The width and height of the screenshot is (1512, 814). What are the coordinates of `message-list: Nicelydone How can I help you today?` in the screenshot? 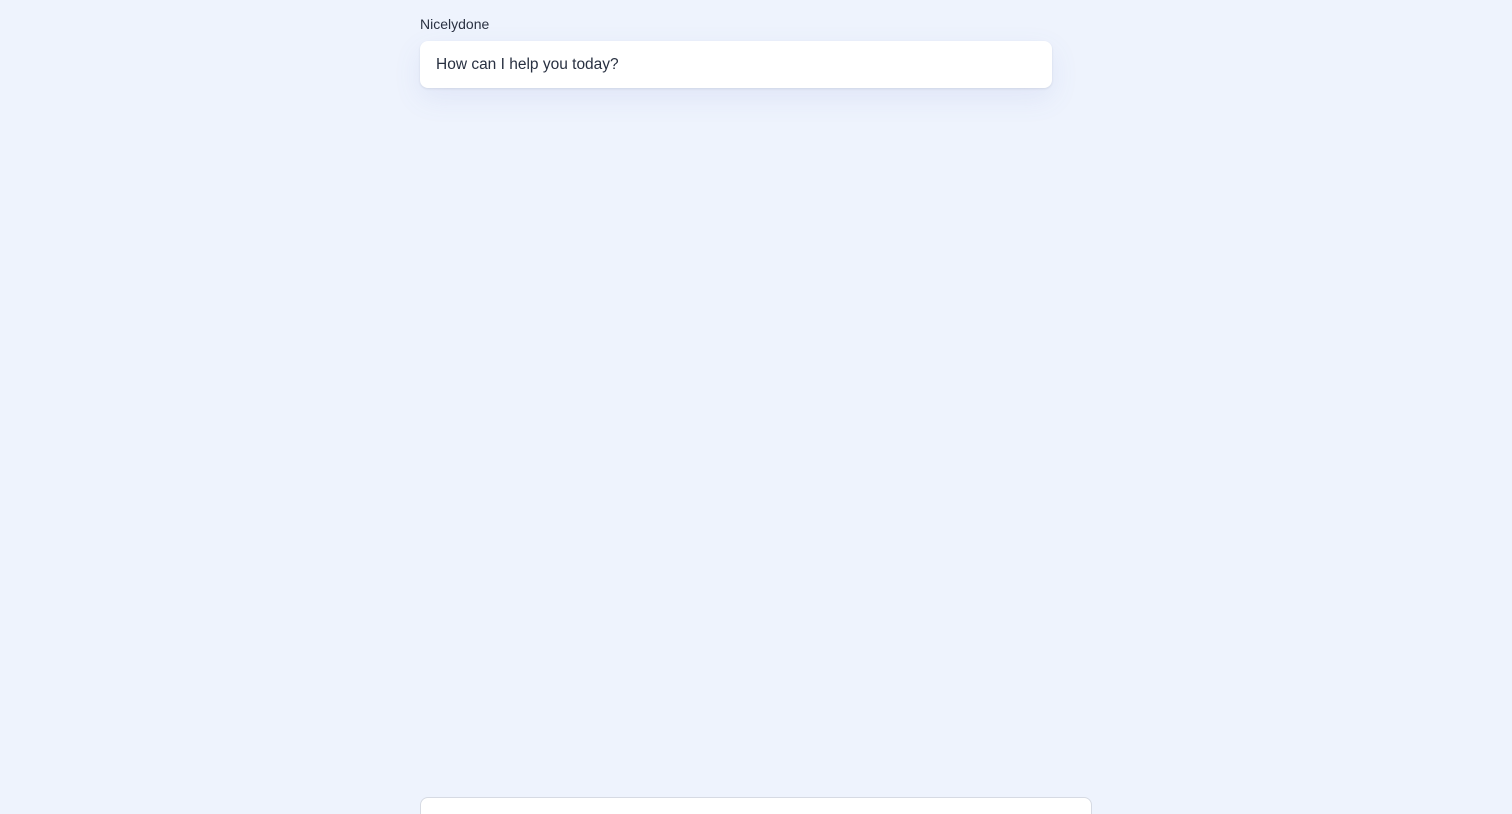 It's located at (736, 51).